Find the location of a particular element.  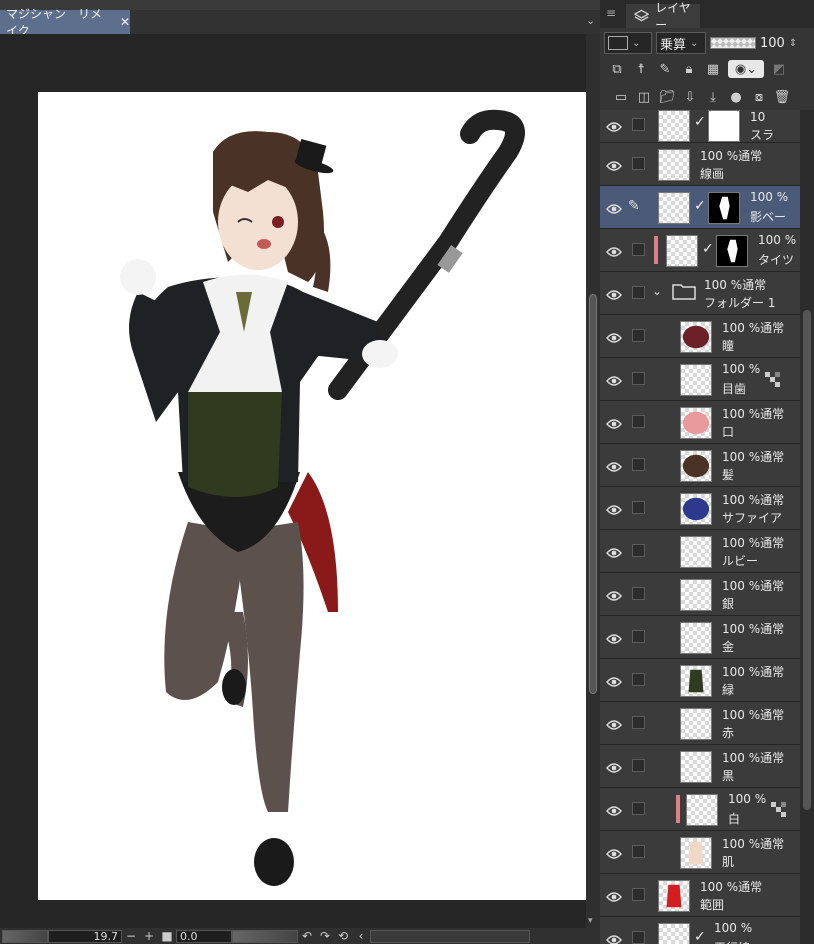

tab-layers: レイヤー is located at coordinates (663, 16).